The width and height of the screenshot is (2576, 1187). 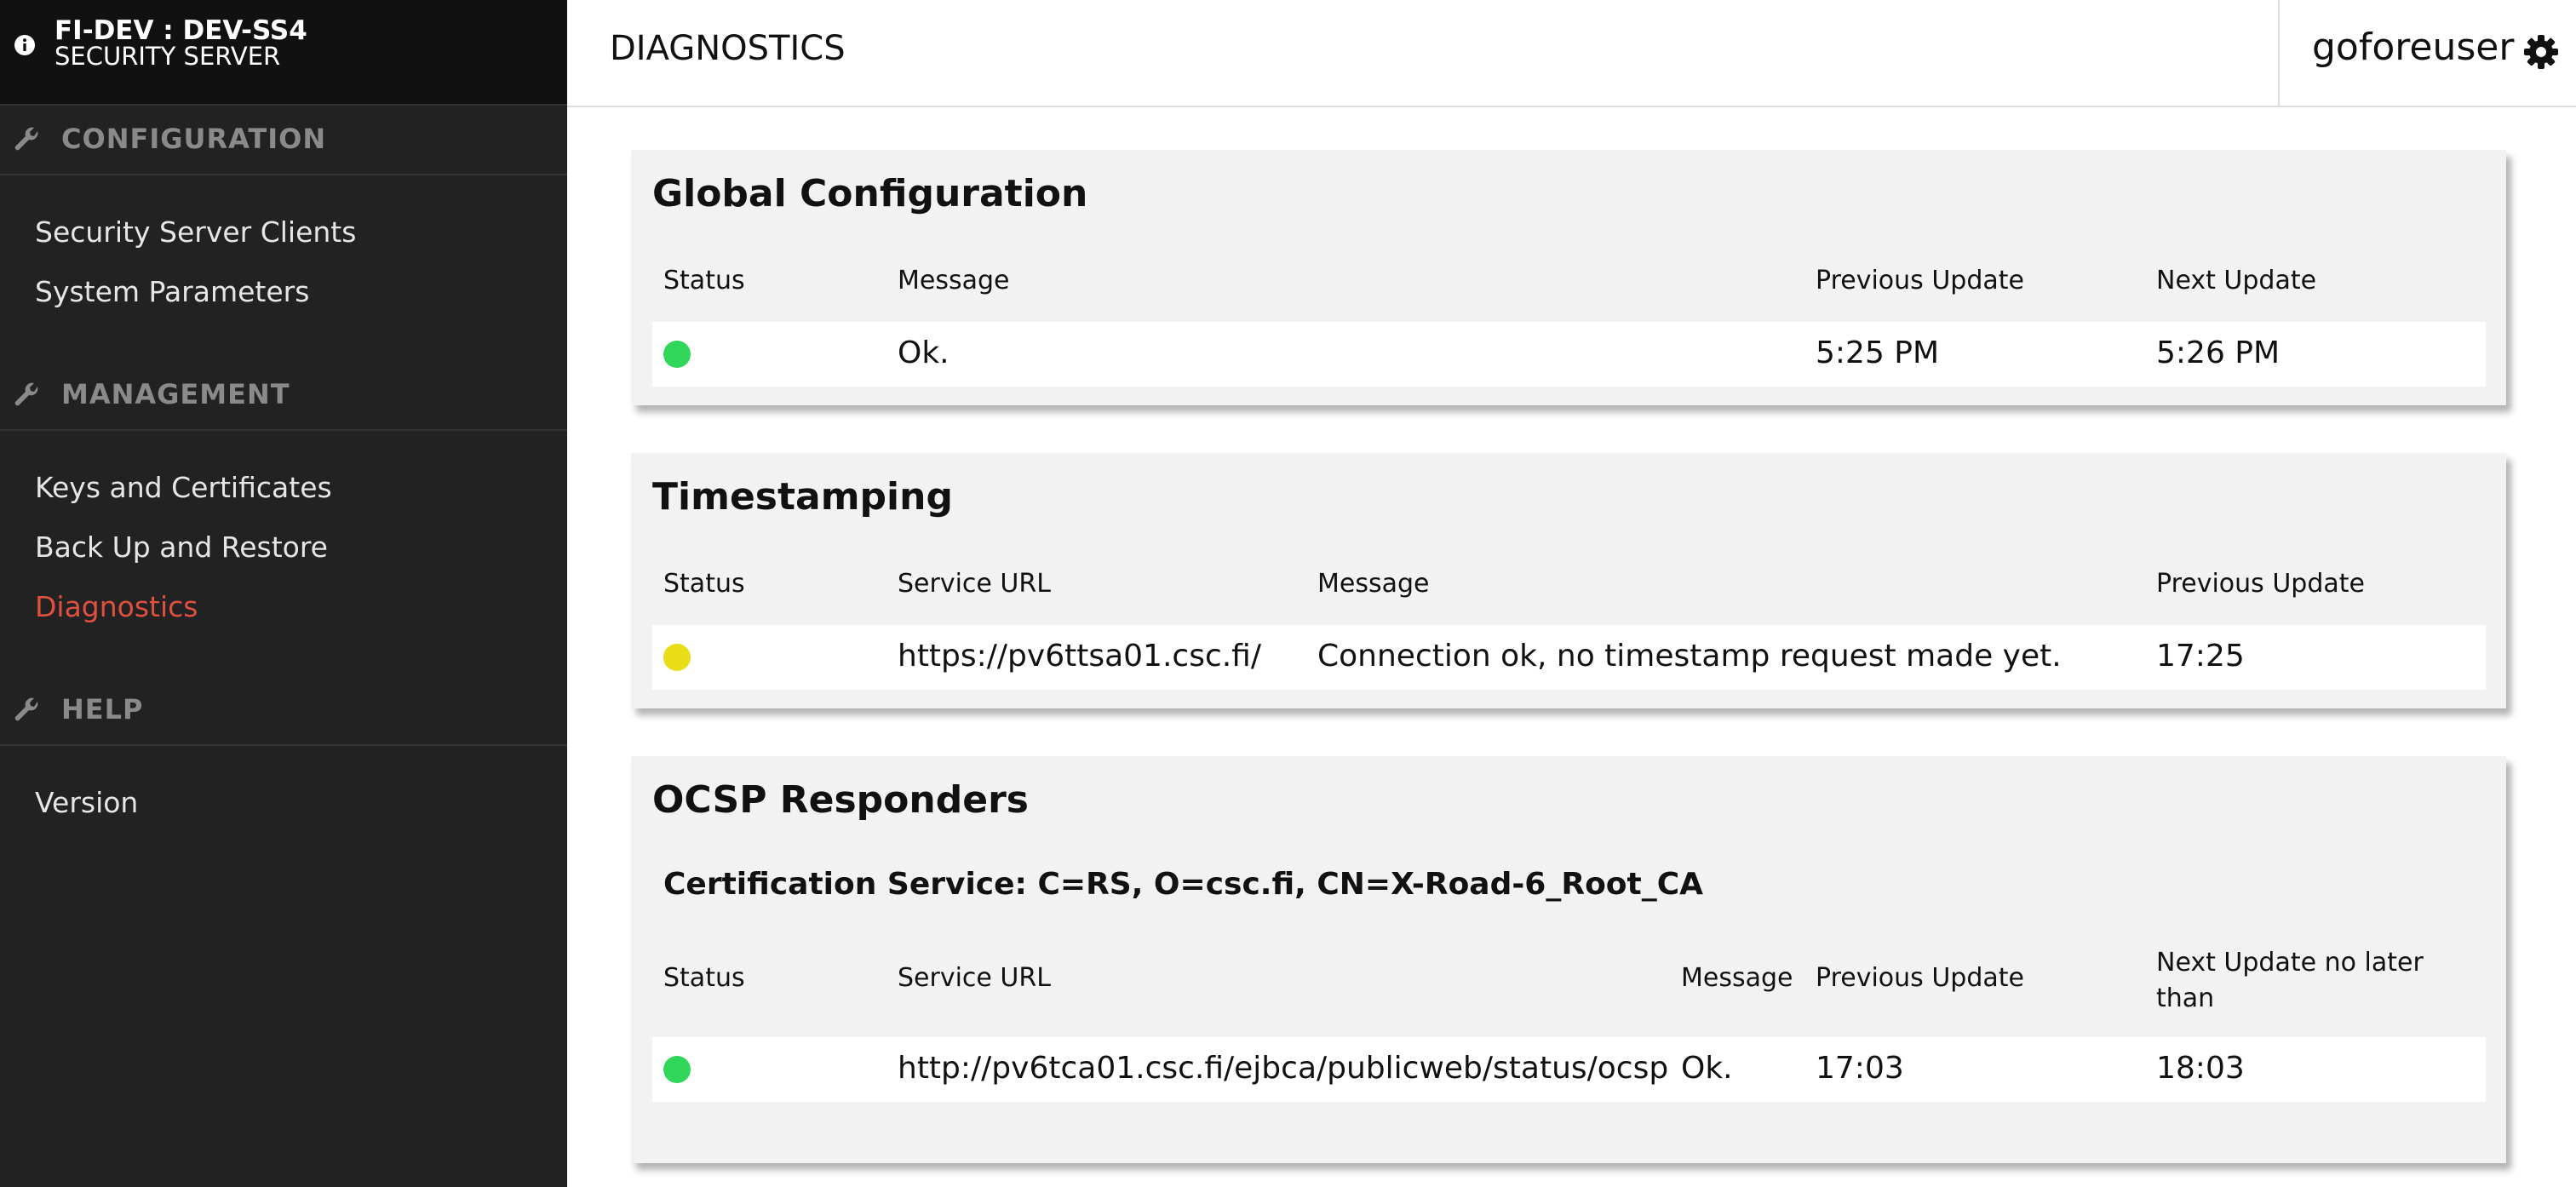 I want to click on section-management: MANAGEMENT, so click(x=283, y=396).